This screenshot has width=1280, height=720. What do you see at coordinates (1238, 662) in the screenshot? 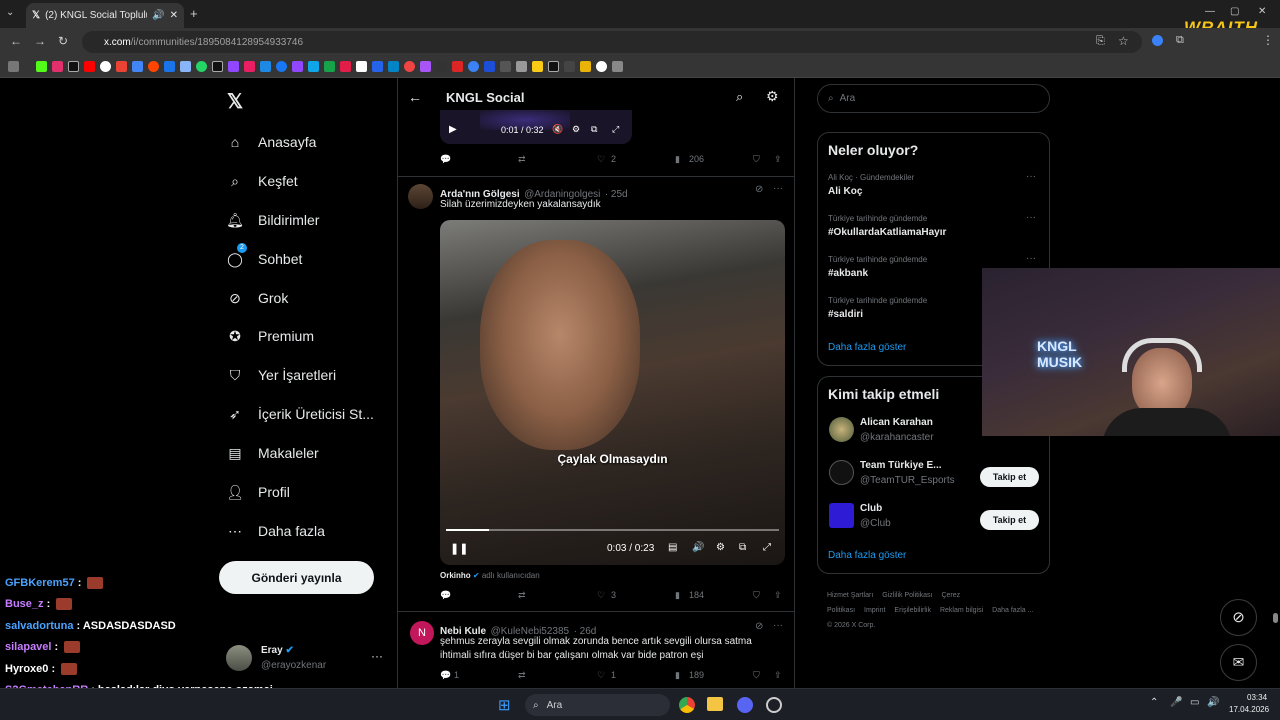
I see `messages-float-button: ✉` at bounding box center [1238, 662].